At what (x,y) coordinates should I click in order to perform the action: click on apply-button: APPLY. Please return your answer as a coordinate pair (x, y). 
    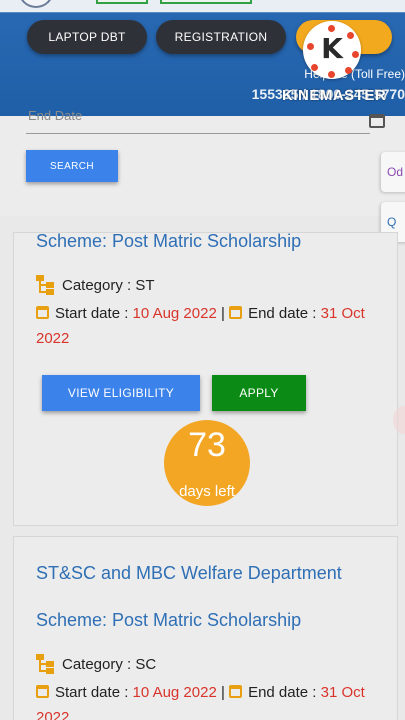
    Looking at the image, I should click on (259, 393).